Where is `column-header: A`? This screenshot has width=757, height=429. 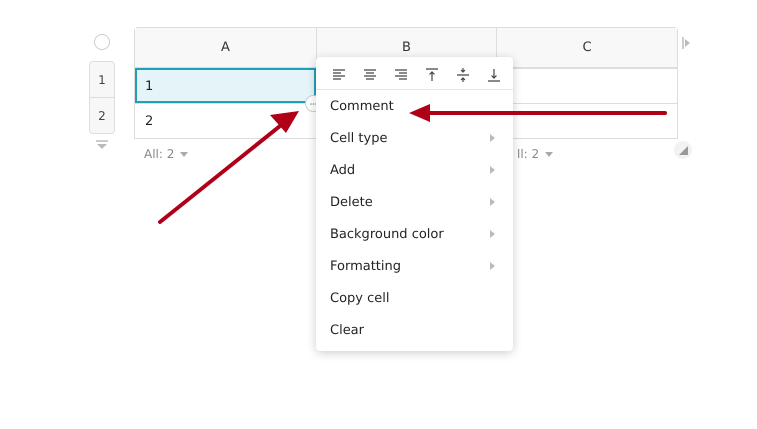
column-header: A is located at coordinates (225, 48).